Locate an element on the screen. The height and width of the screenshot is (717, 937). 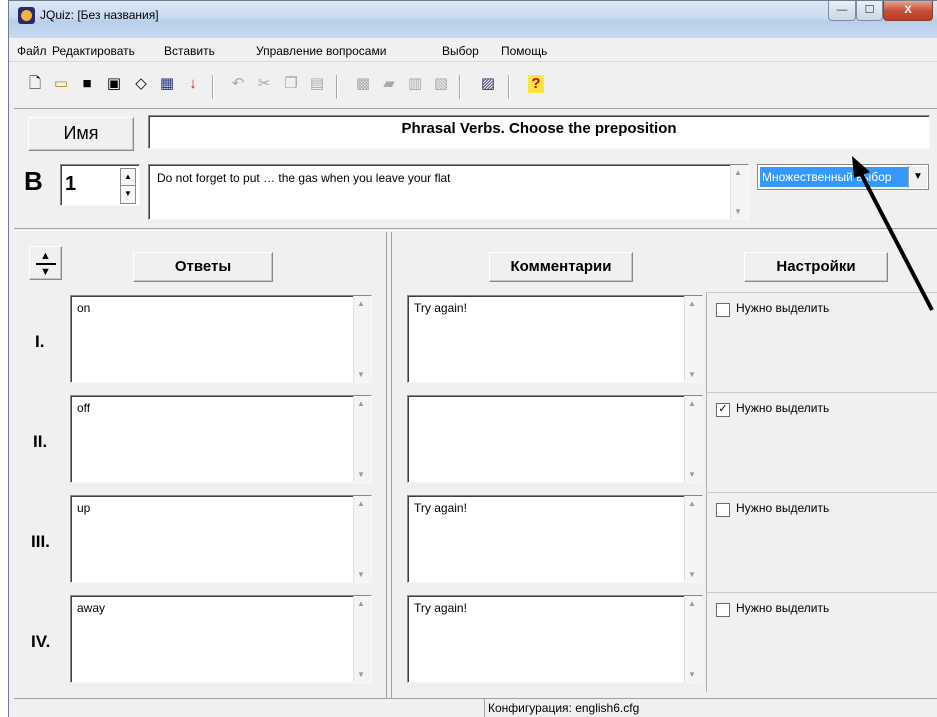
answer-numeral: II. is located at coordinates (40, 441).